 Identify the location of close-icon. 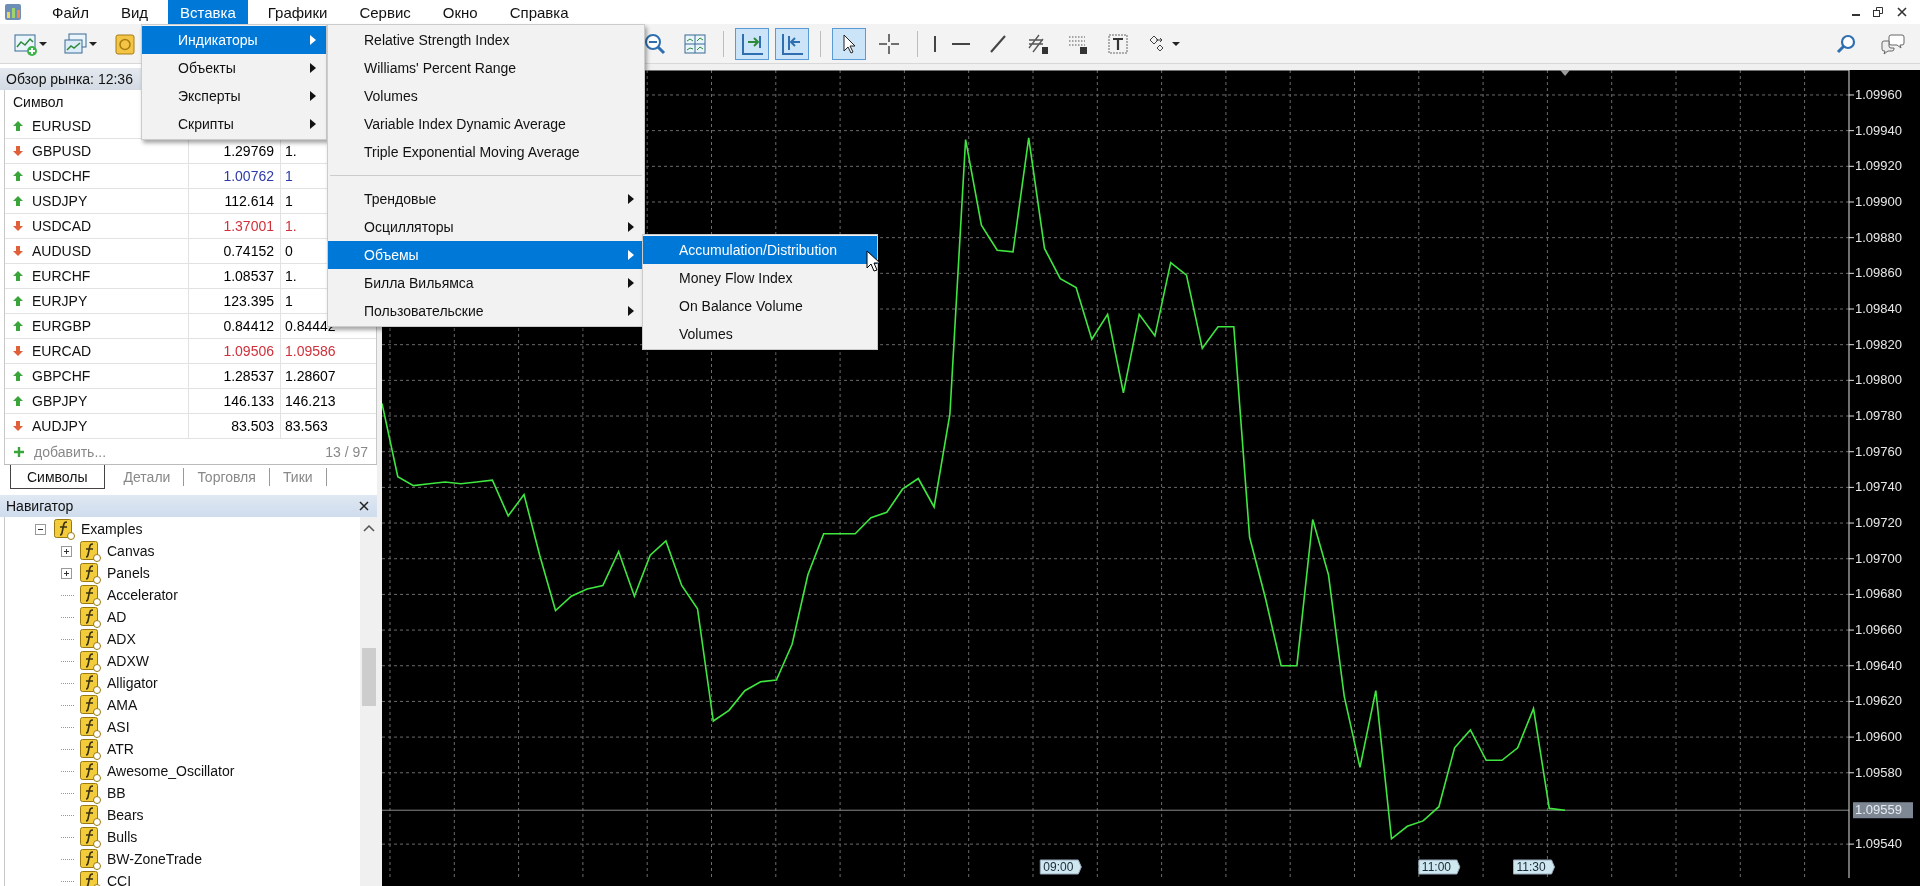
(364, 506).